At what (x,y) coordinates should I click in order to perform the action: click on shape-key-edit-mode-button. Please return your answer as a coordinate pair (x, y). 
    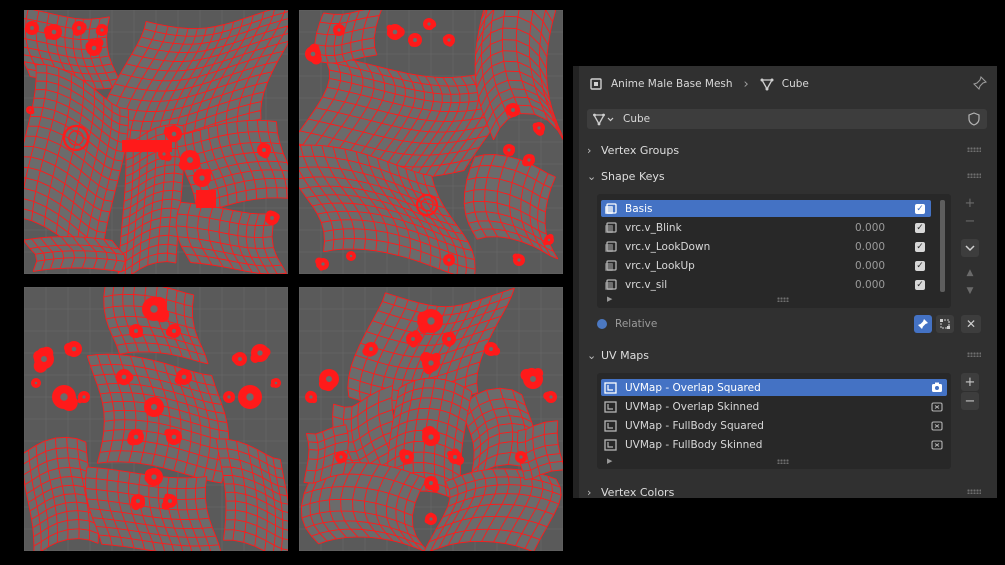
    Looking at the image, I should click on (945, 324).